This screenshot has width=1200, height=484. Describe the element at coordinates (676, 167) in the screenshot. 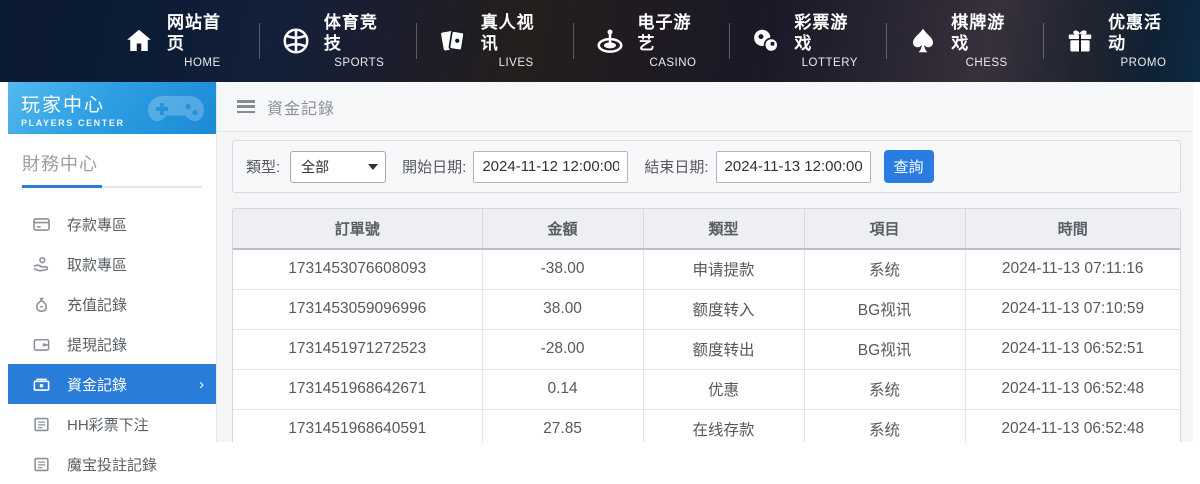

I see `end-date-label: 結束日期:` at that location.